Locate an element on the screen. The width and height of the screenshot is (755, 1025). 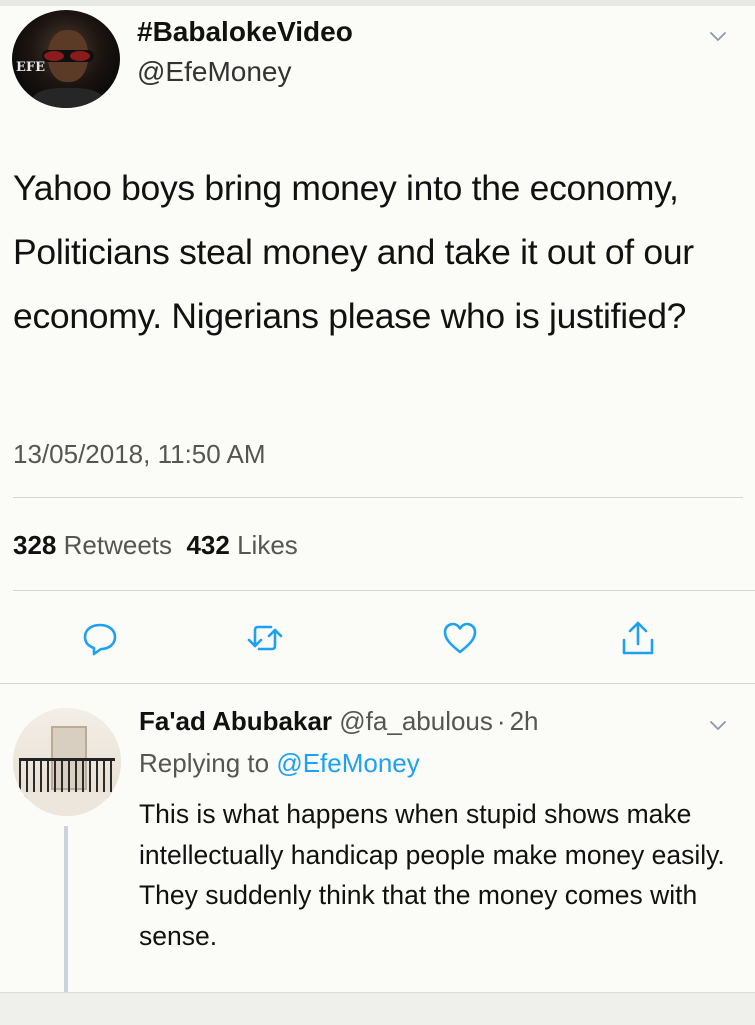
avatar-base is located at coordinates (67, 804).